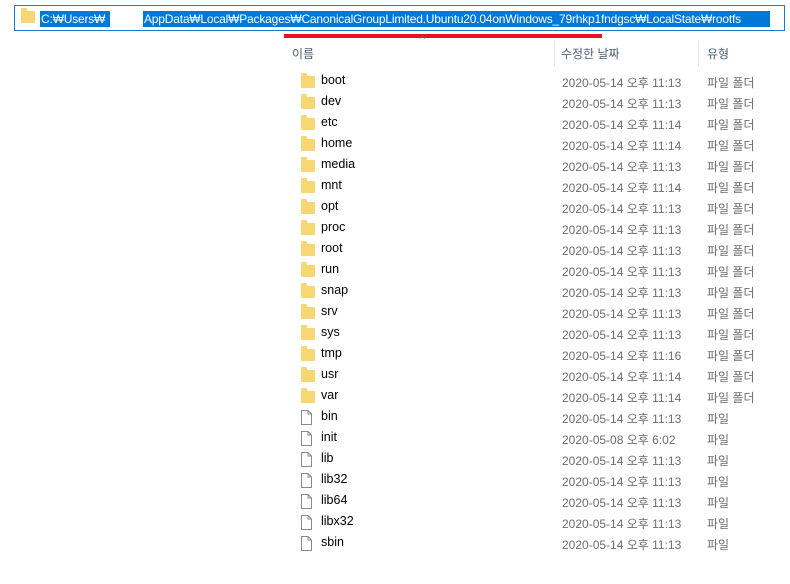 This screenshot has width=790, height=584. I want to click on file-name: proc, so click(333, 227).